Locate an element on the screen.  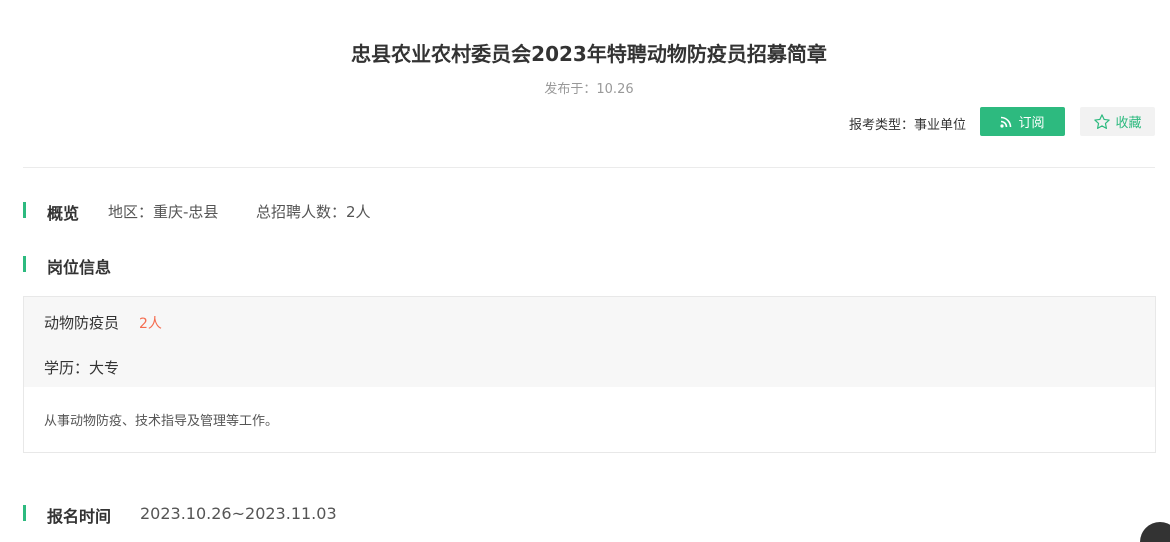
exam-type-value: 事业单位 is located at coordinates (939, 125).